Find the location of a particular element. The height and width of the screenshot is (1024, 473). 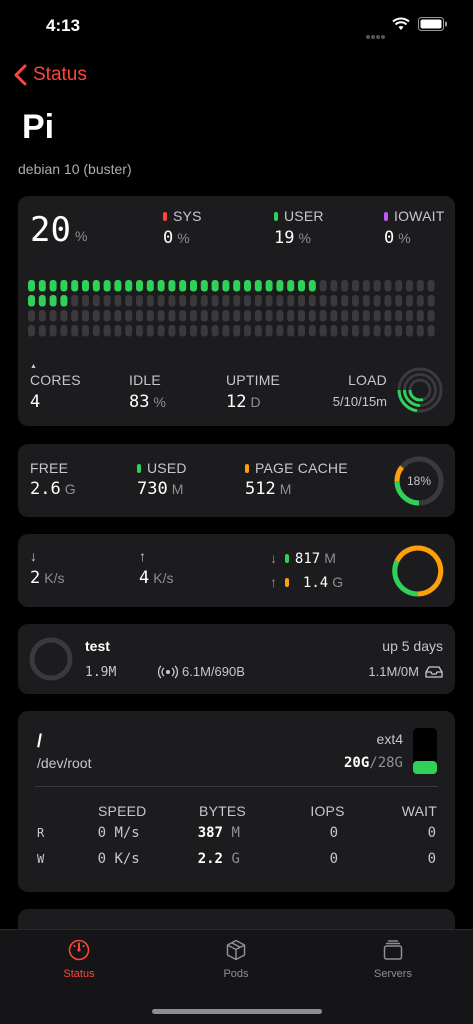

used-unit: M is located at coordinates (177, 489).